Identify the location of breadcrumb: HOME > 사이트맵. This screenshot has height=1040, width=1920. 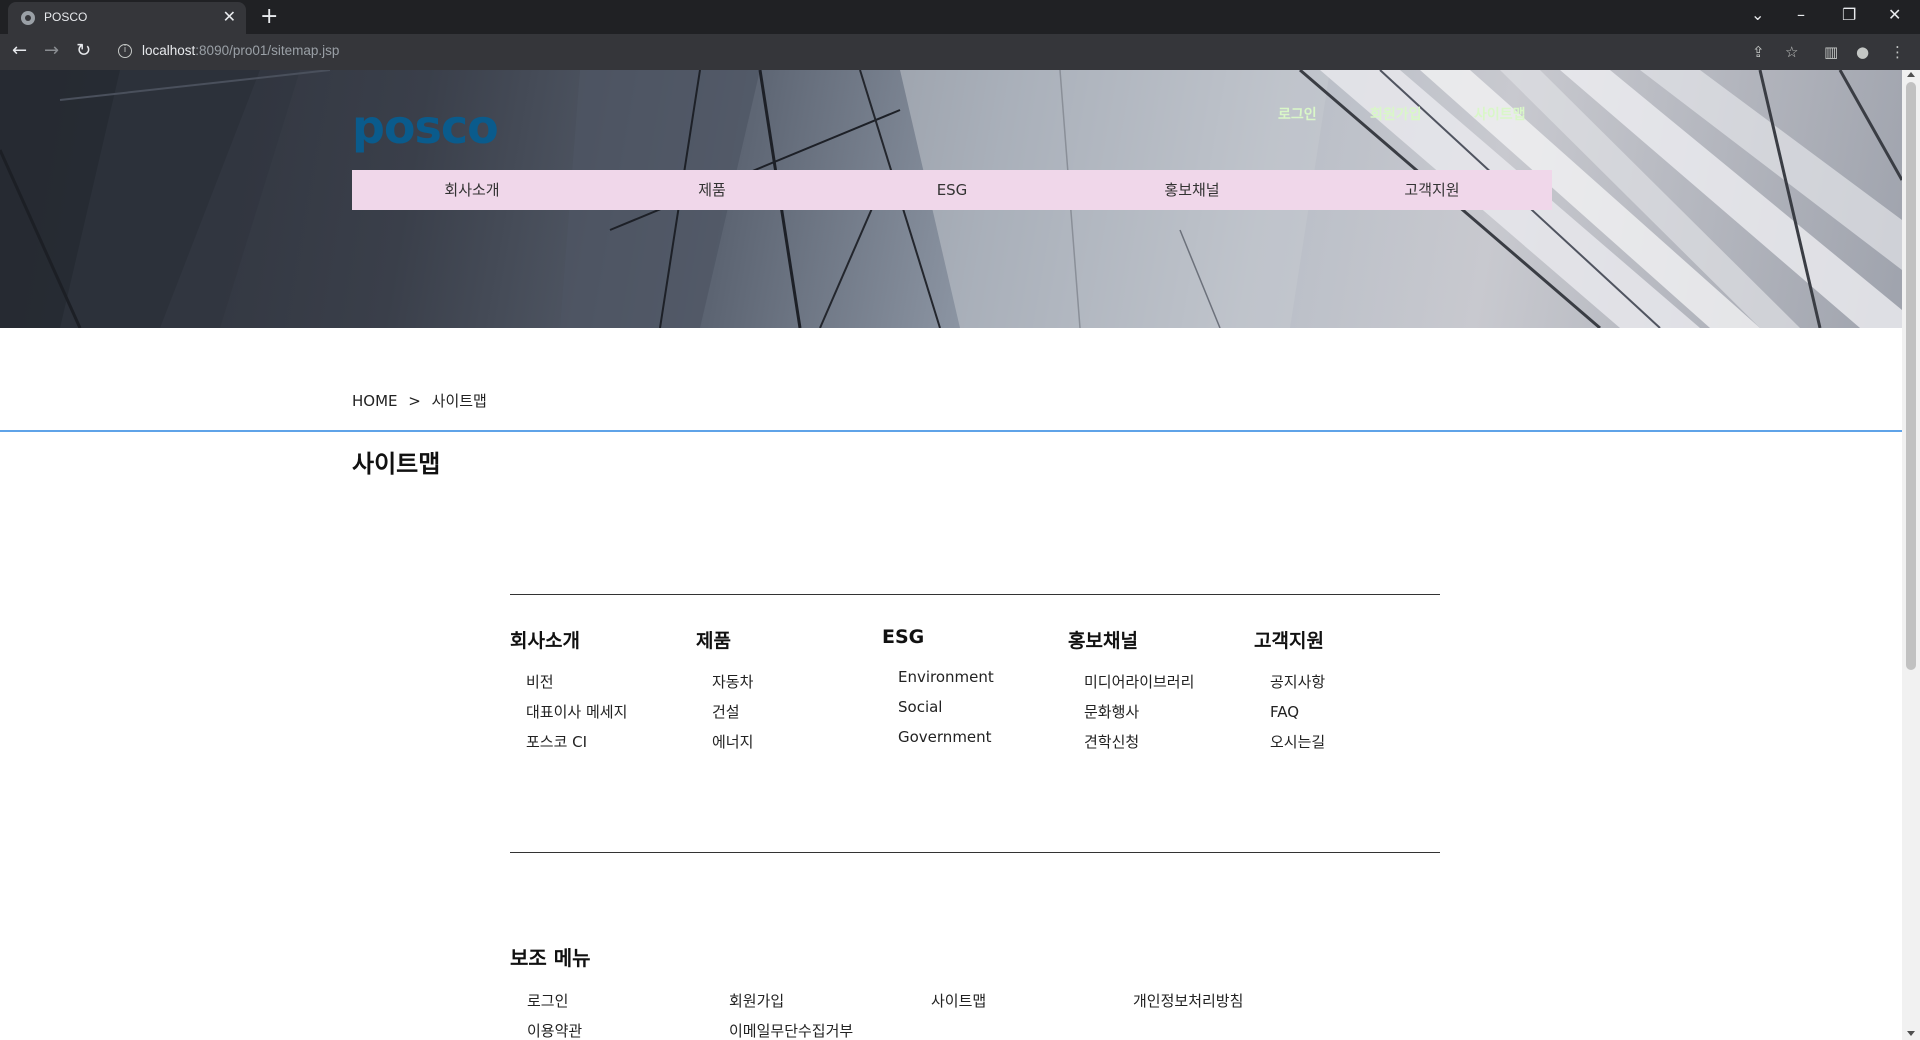
(422, 400).